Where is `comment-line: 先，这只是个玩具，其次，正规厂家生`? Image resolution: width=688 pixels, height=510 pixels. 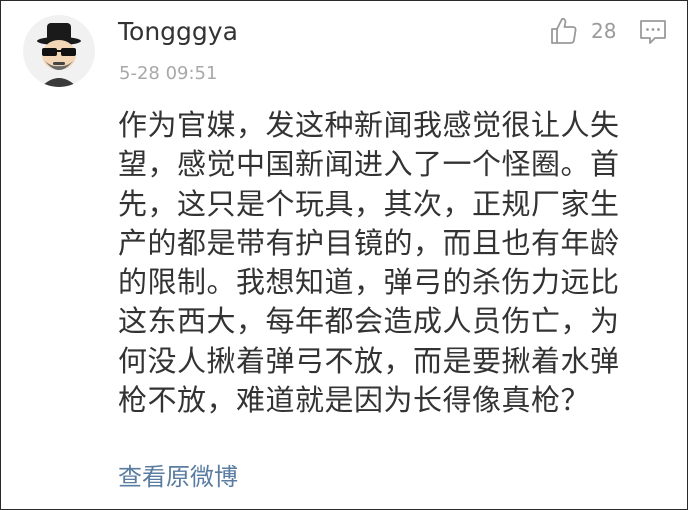 comment-line: 先，这只是个玩具，其次，正规厂家生 is located at coordinates (369, 203).